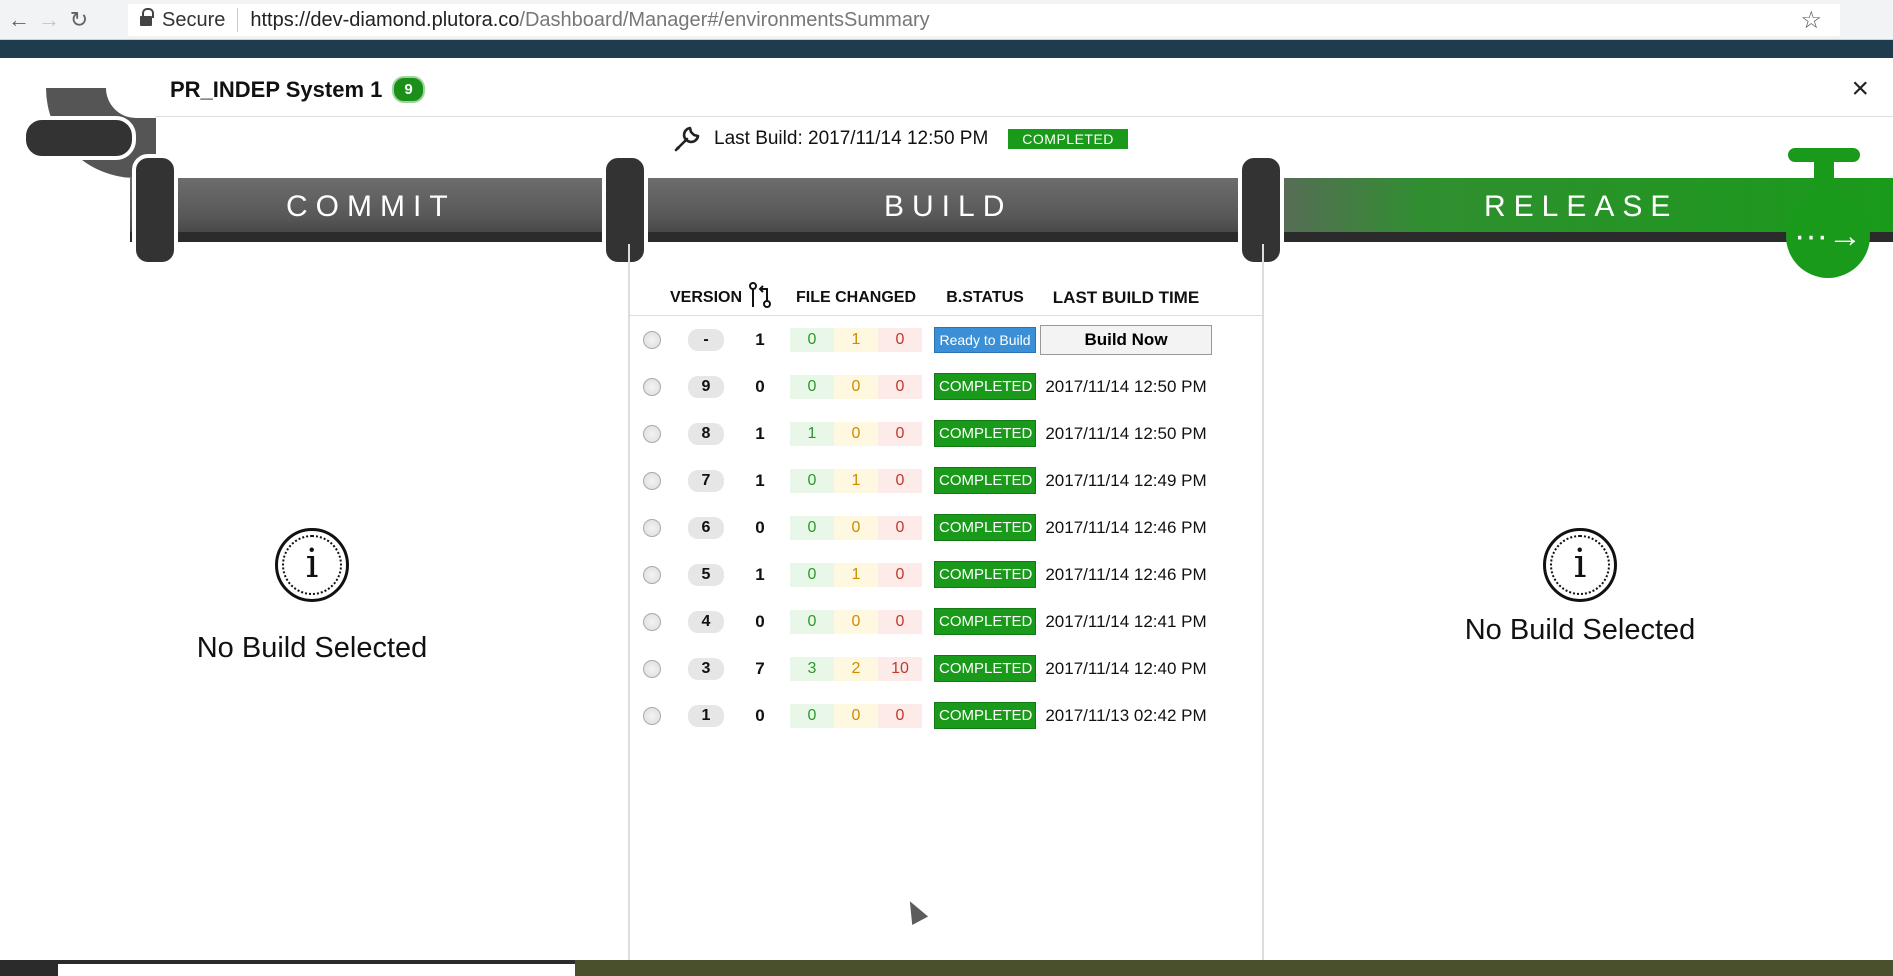  Describe the element at coordinates (19, 20) in the screenshot. I see `back-icon: ←` at that location.